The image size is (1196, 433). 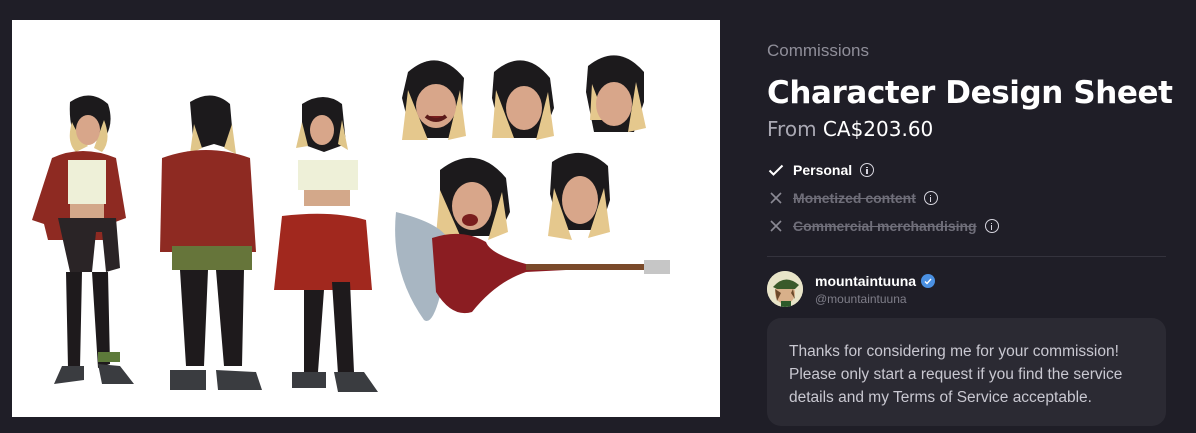 What do you see at coordinates (532, 266) in the screenshot?
I see `guitar-axe` at bounding box center [532, 266].